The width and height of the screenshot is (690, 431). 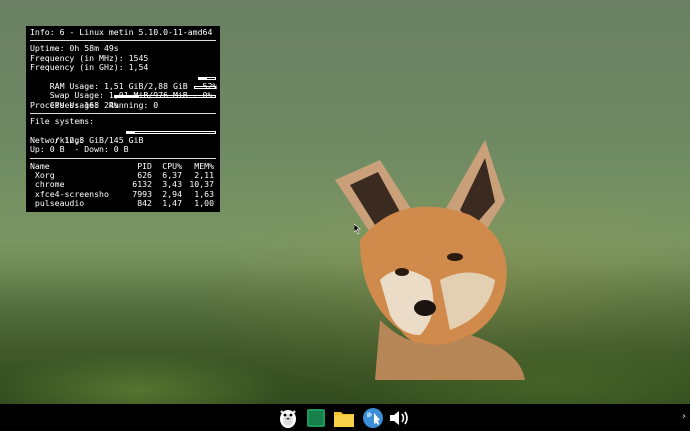 What do you see at coordinates (288, 417) in the screenshot?
I see `penguin-menu-icon` at bounding box center [288, 417].